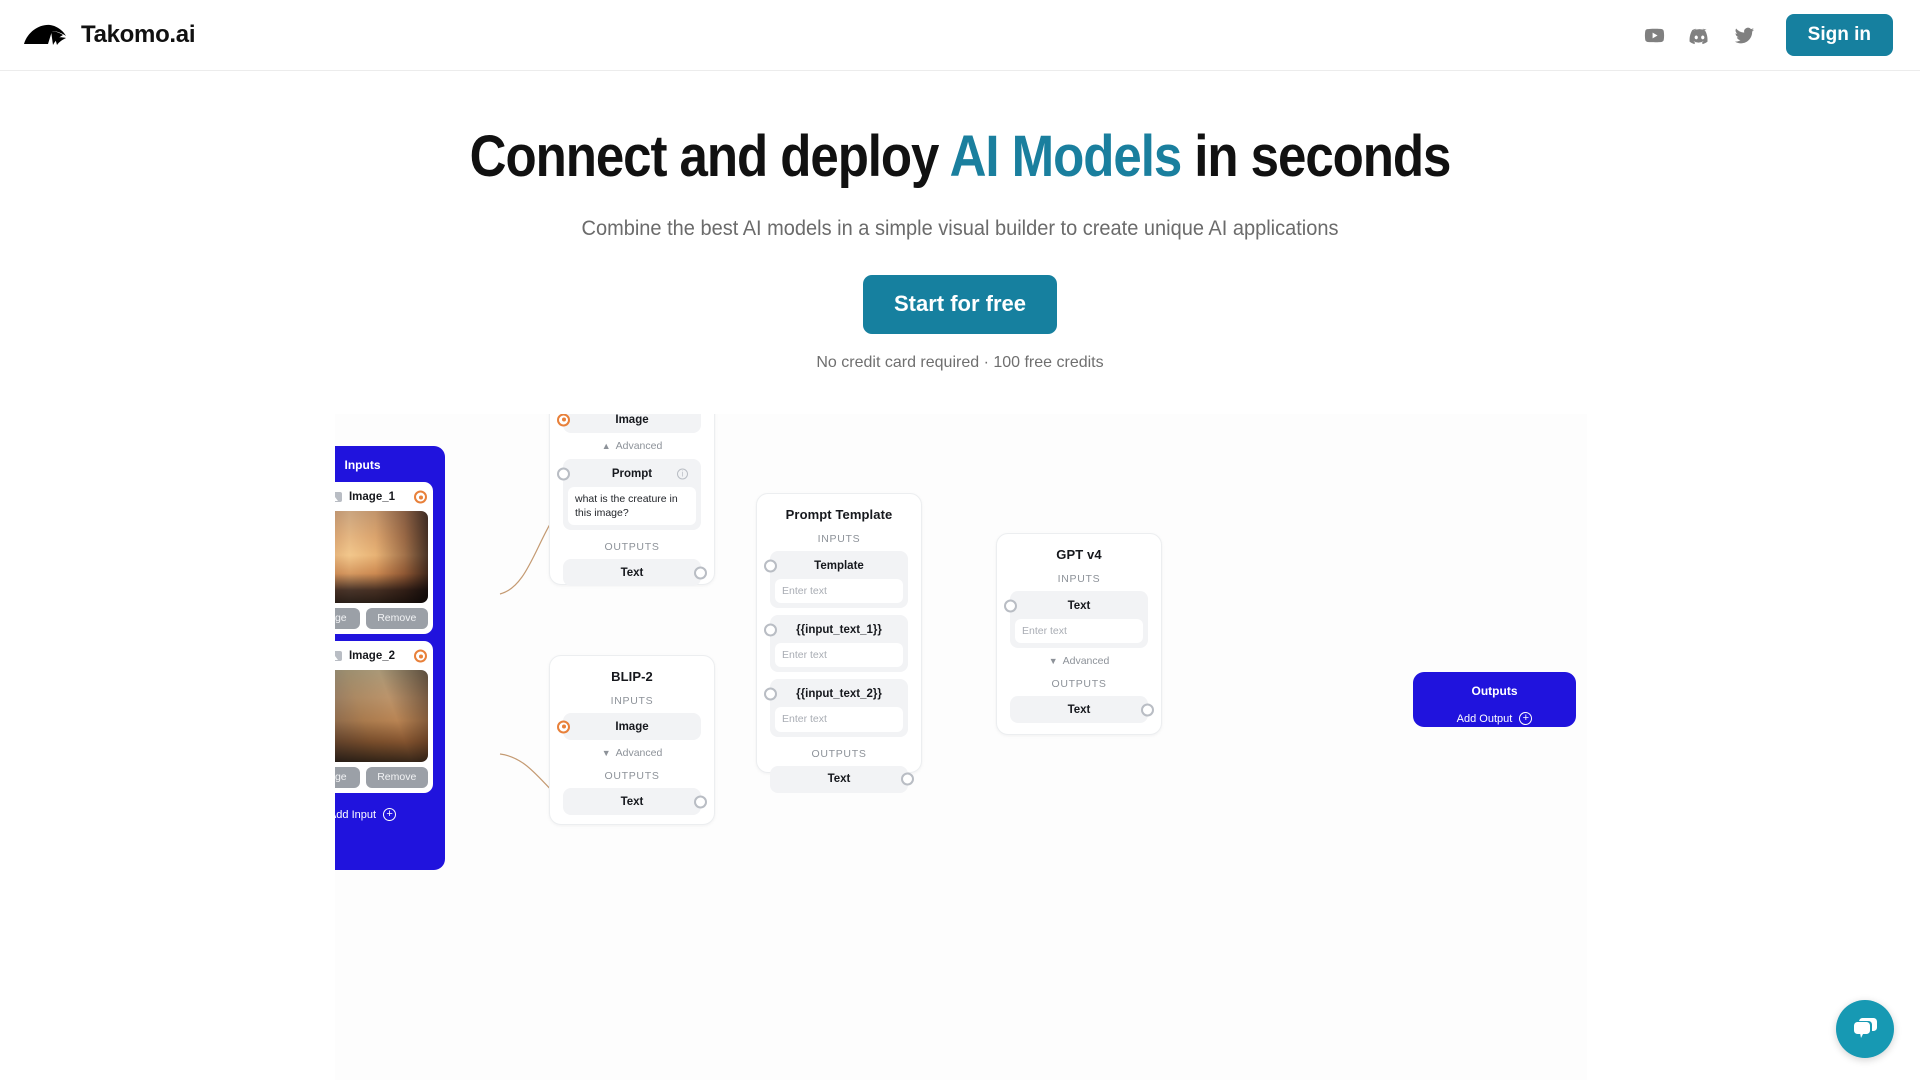 This screenshot has height=1080, width=1920. I want to click on input-thumbnail-actions: Change Remove, so click(381, 618).